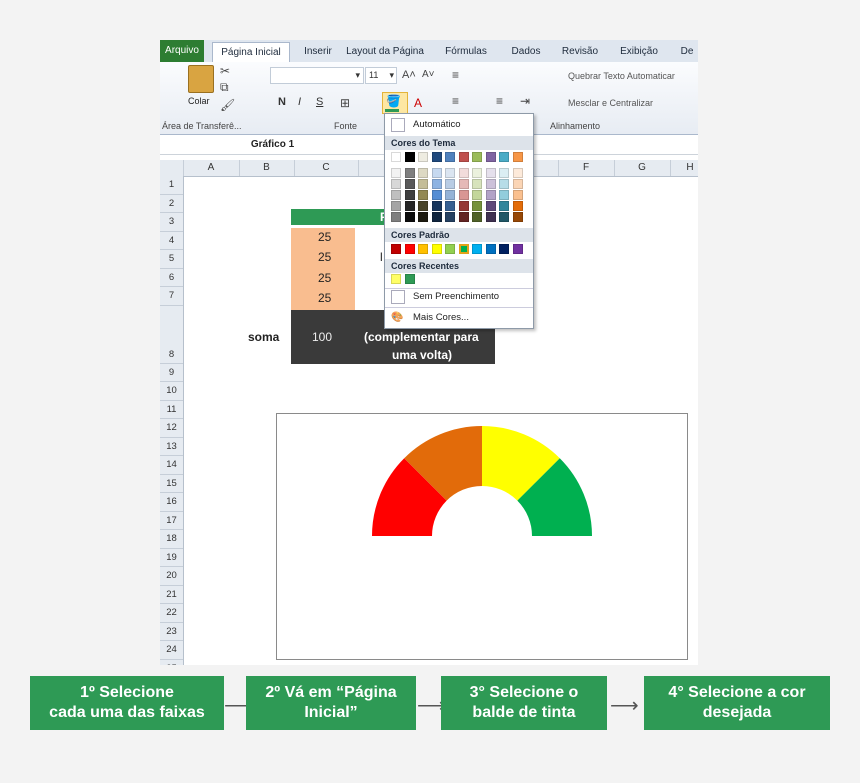 Image resolution: width=860 pixels, height=783 pixels. I want to click on soma-value: 100, so click(322, 337).